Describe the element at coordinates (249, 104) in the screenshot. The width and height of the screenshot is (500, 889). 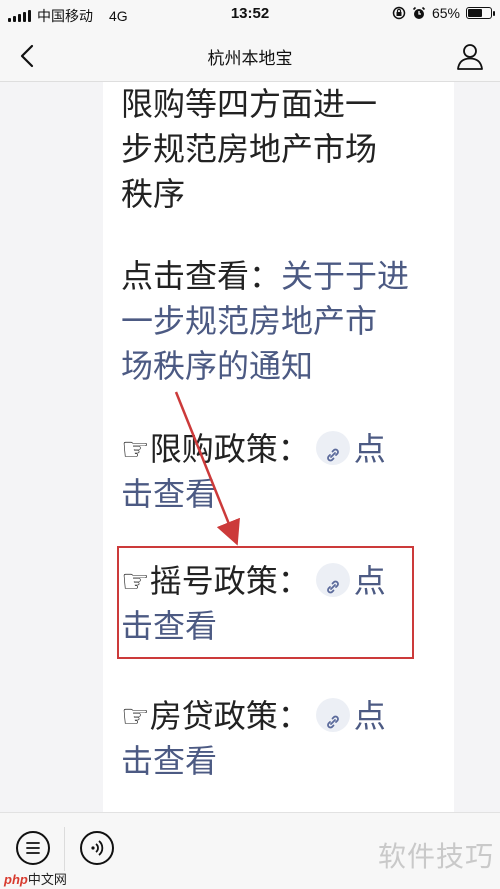
I see `paragraph-line: 限购等四方面进一` at that location.